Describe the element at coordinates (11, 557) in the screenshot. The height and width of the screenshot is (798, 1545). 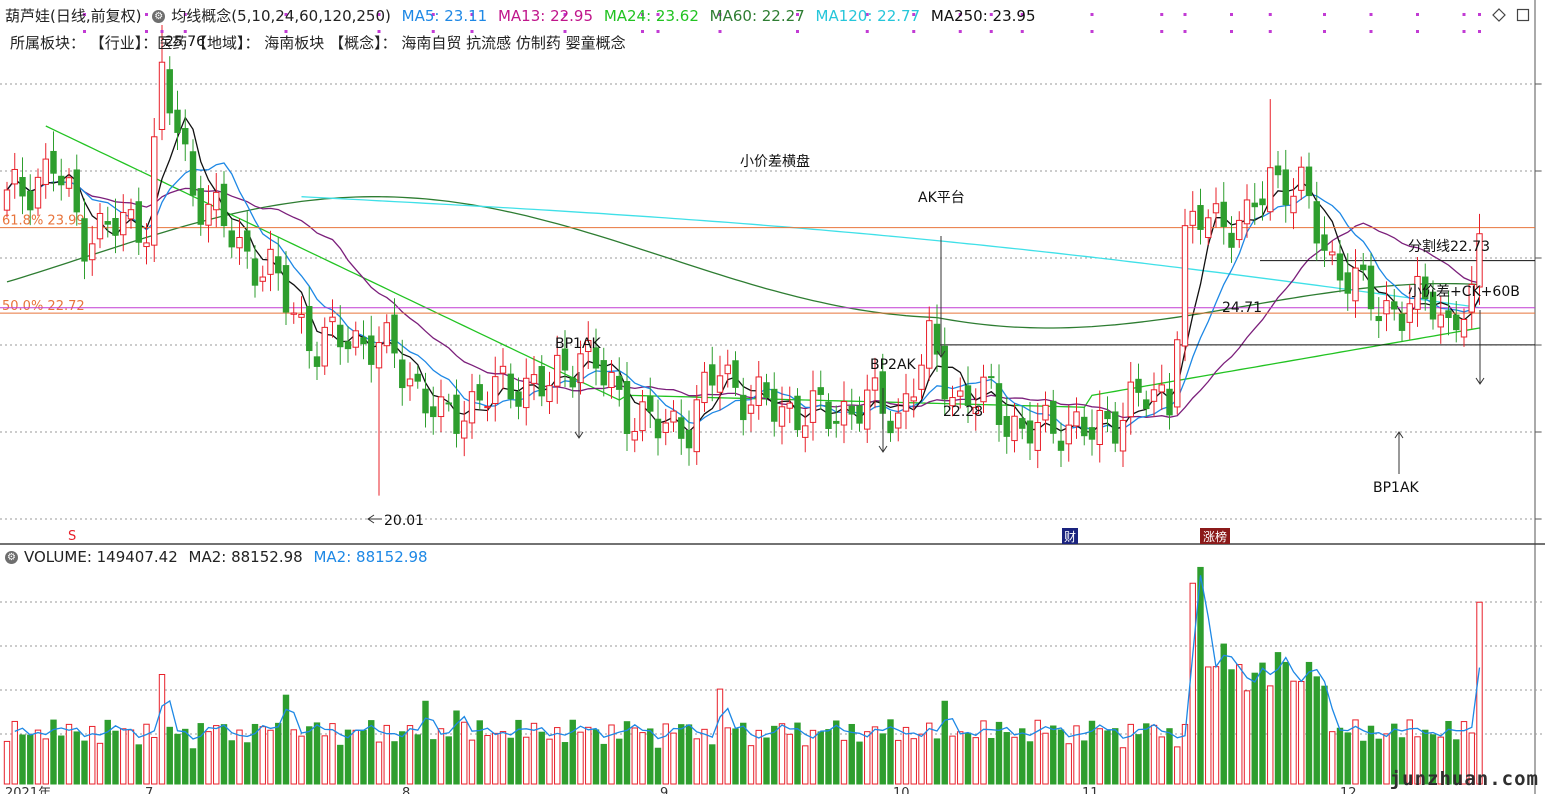
I see `volume-settings-icon: ⚙` at that location.